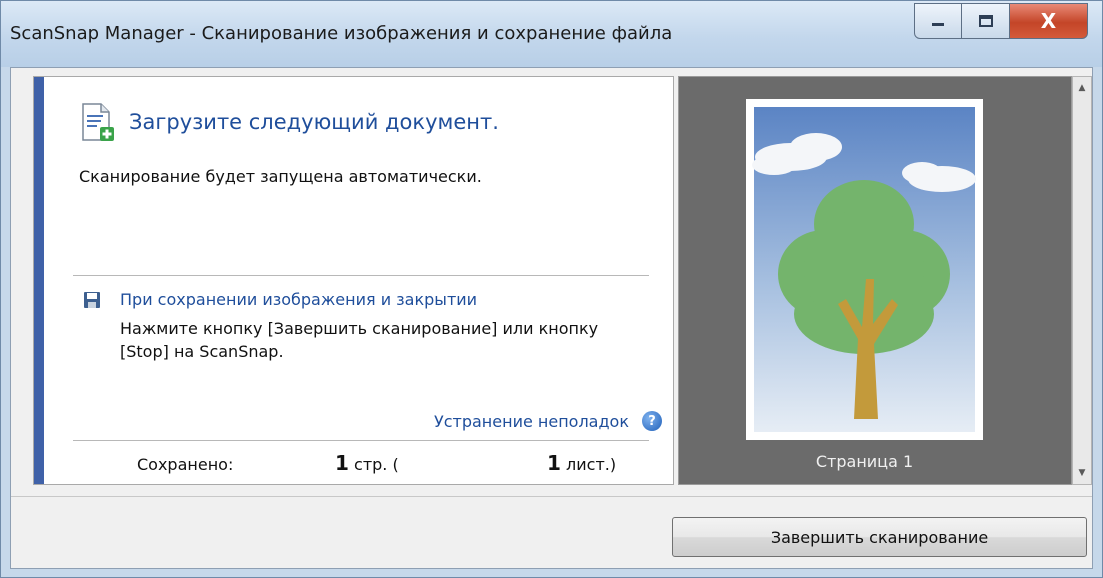 The image size is (1103, 578). Describe the element at coordinates (652, 421) in the screenshot. I see `help-icon: ?` at that location.